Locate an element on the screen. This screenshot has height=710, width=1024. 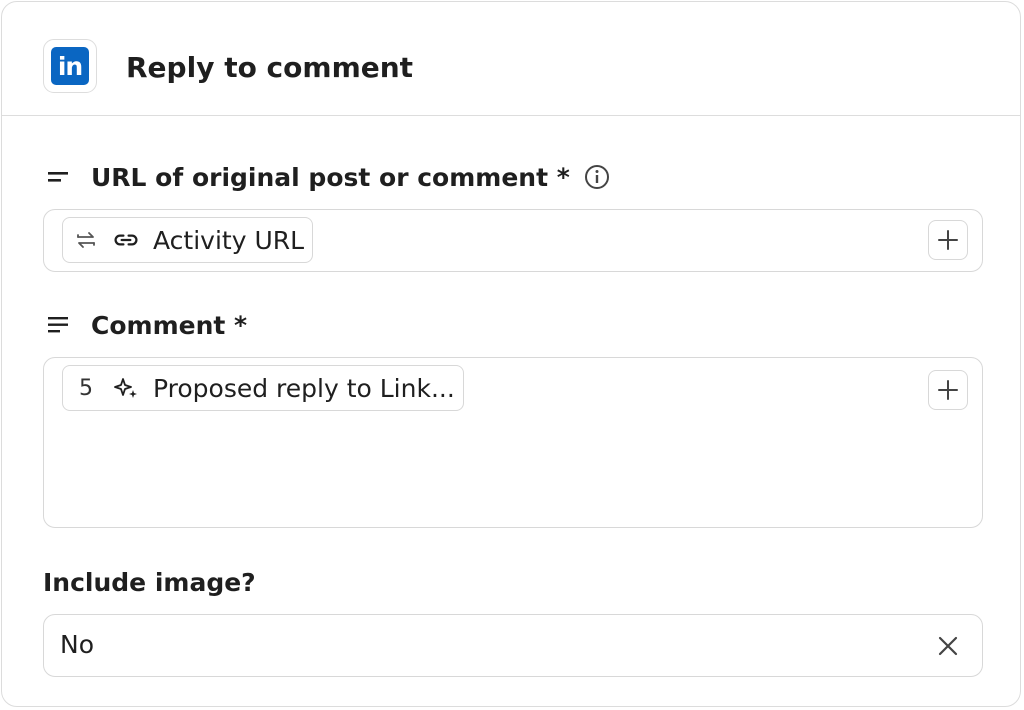
linkedin-logo-text: in is located at coordinates (70, 66).